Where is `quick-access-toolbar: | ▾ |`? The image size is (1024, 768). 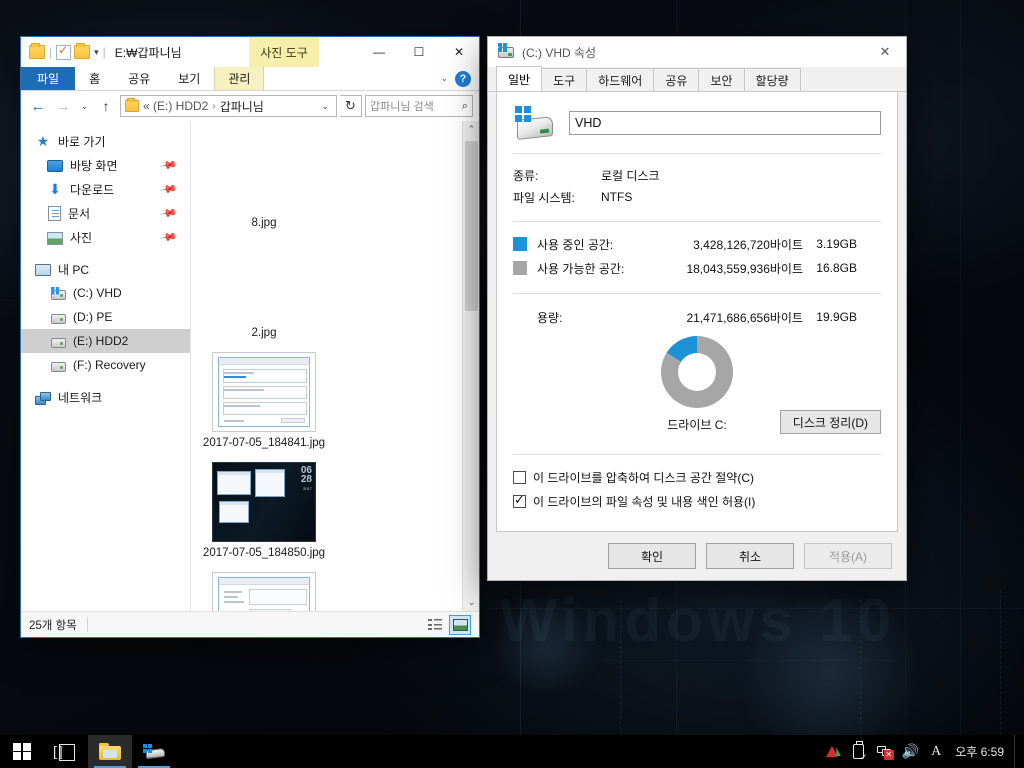
quick-access-toolbar: | ▾ | is located at coordinates (64, 51).